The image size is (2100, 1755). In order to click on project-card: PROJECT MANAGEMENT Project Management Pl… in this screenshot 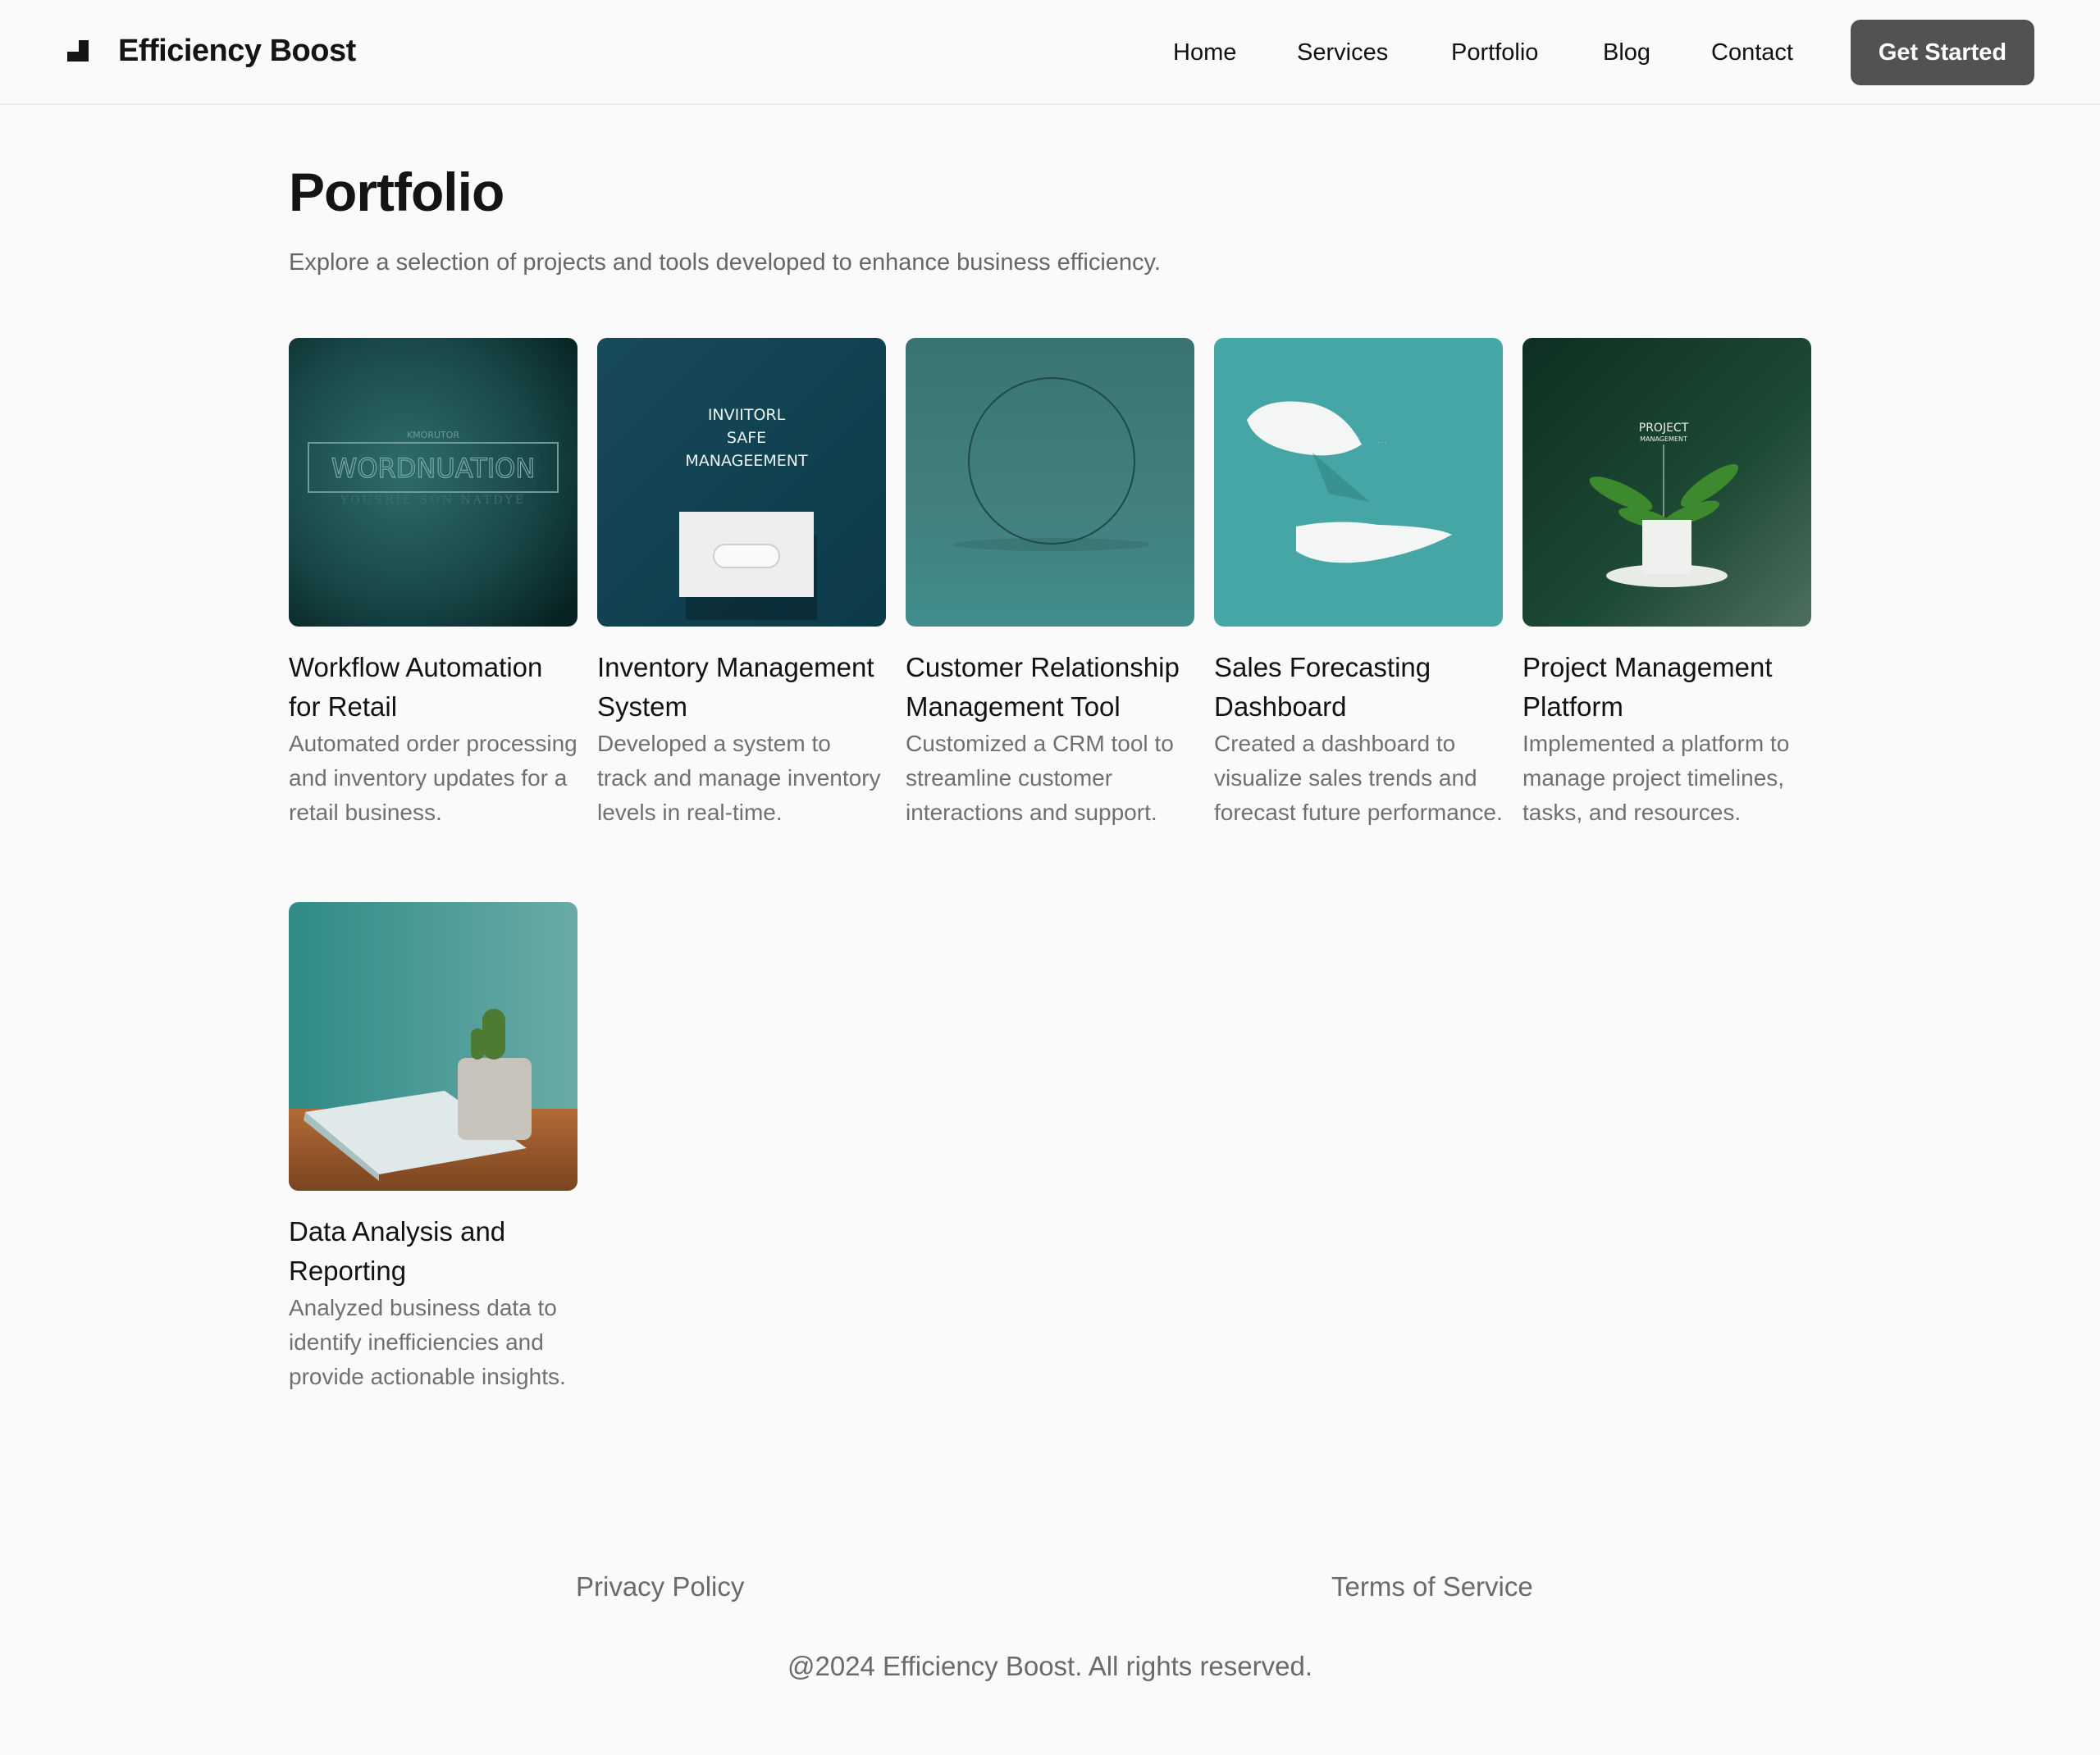, I will do `click(1667, 584)`.